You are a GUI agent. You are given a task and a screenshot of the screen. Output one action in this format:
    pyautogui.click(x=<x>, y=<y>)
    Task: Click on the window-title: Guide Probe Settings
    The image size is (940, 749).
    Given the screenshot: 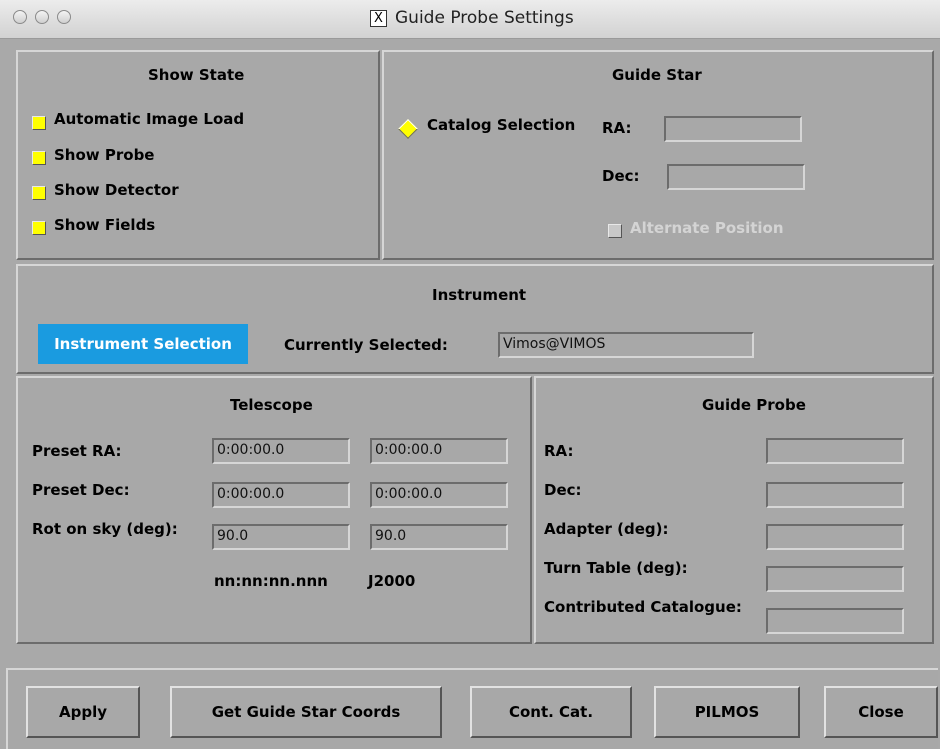 What is the action you would take?
    pyautogui.click(x=484, y=18)
    